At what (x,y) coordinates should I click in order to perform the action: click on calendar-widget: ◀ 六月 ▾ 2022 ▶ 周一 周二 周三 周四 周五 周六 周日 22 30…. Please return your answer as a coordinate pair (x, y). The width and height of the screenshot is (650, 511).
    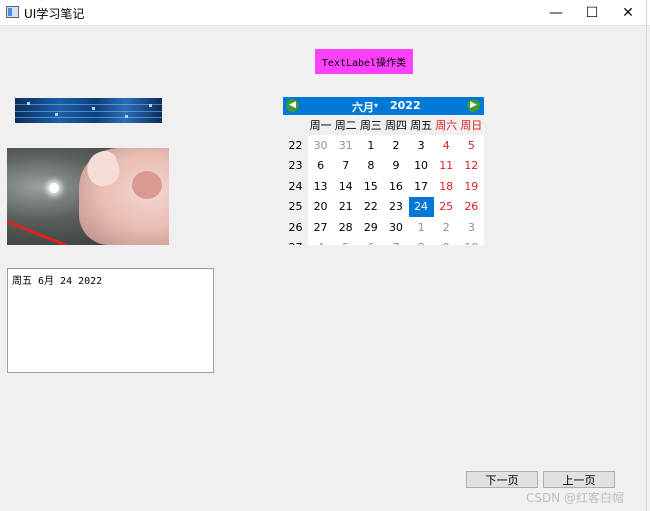
    Looking at the image, I should click on (383, 171).